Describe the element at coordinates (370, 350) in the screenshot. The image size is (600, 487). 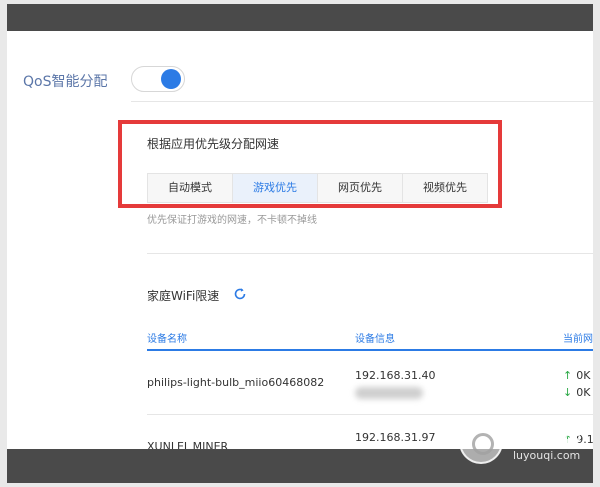
I see `table-header-line` at that location.